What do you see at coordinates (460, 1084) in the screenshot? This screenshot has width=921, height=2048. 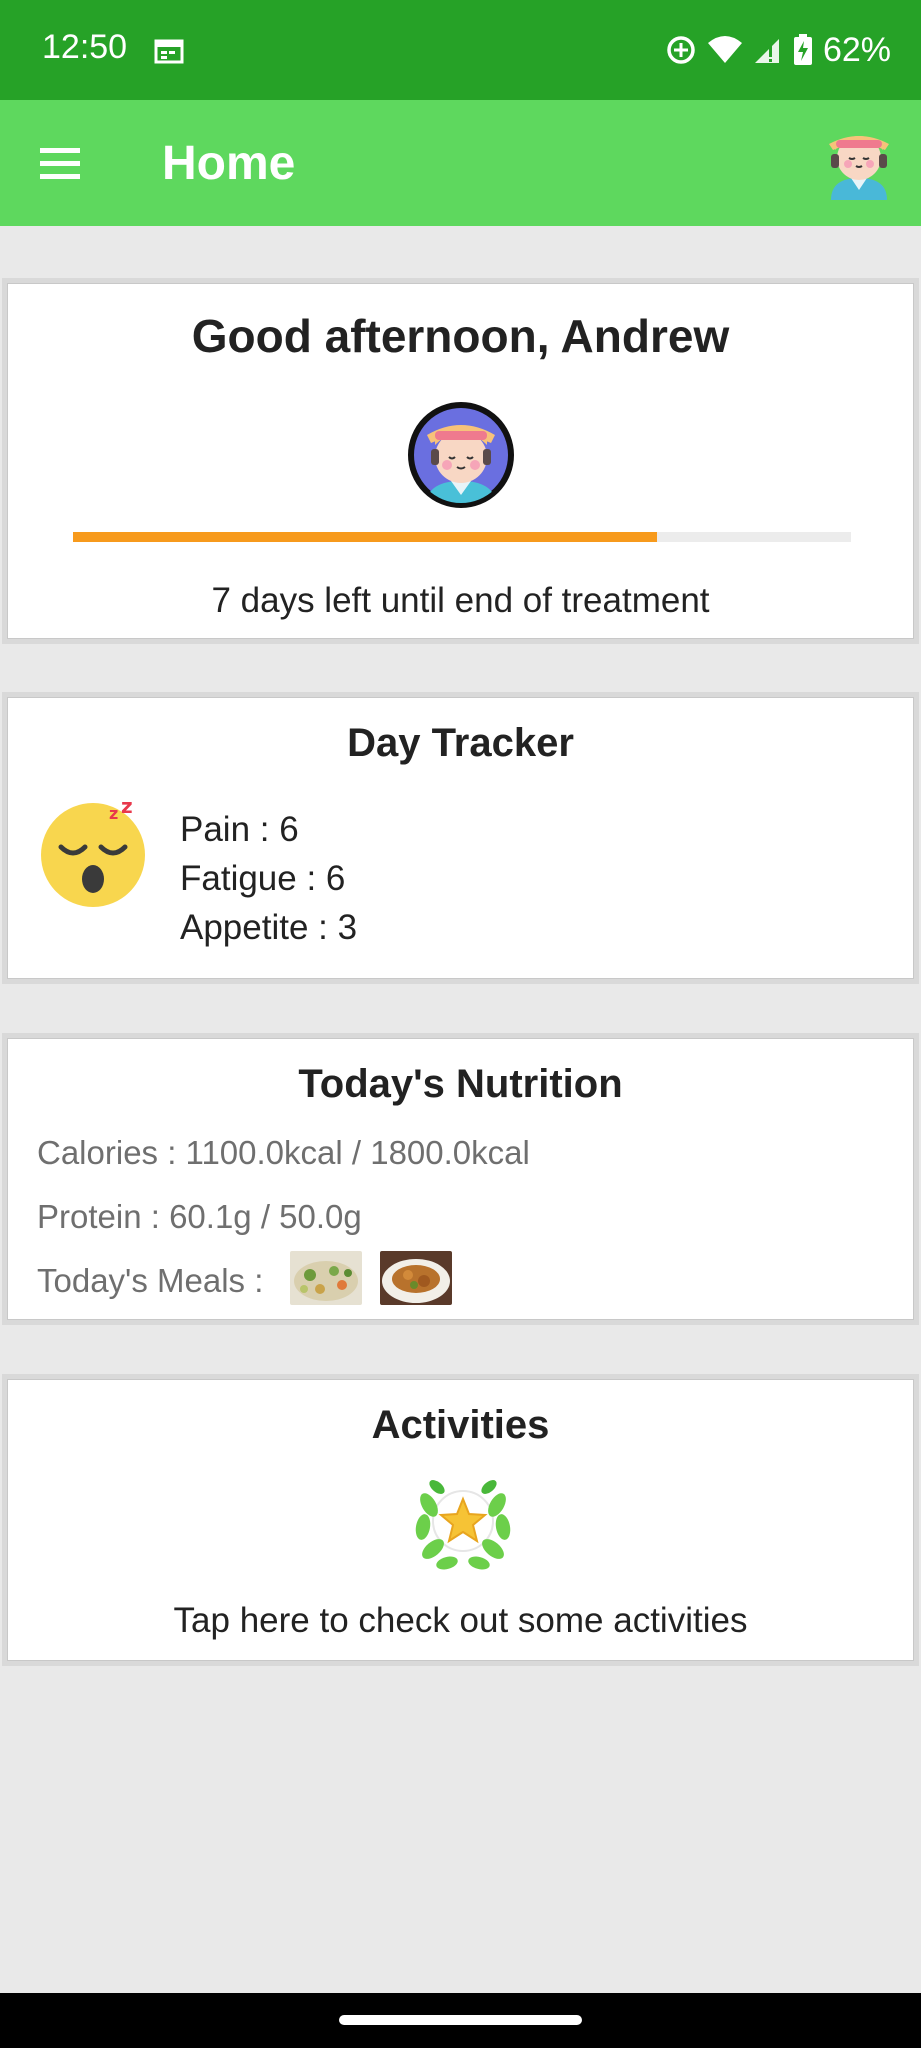 I see `nutrition-title: Today's Nutrition` at bounding box center [460, 1084].